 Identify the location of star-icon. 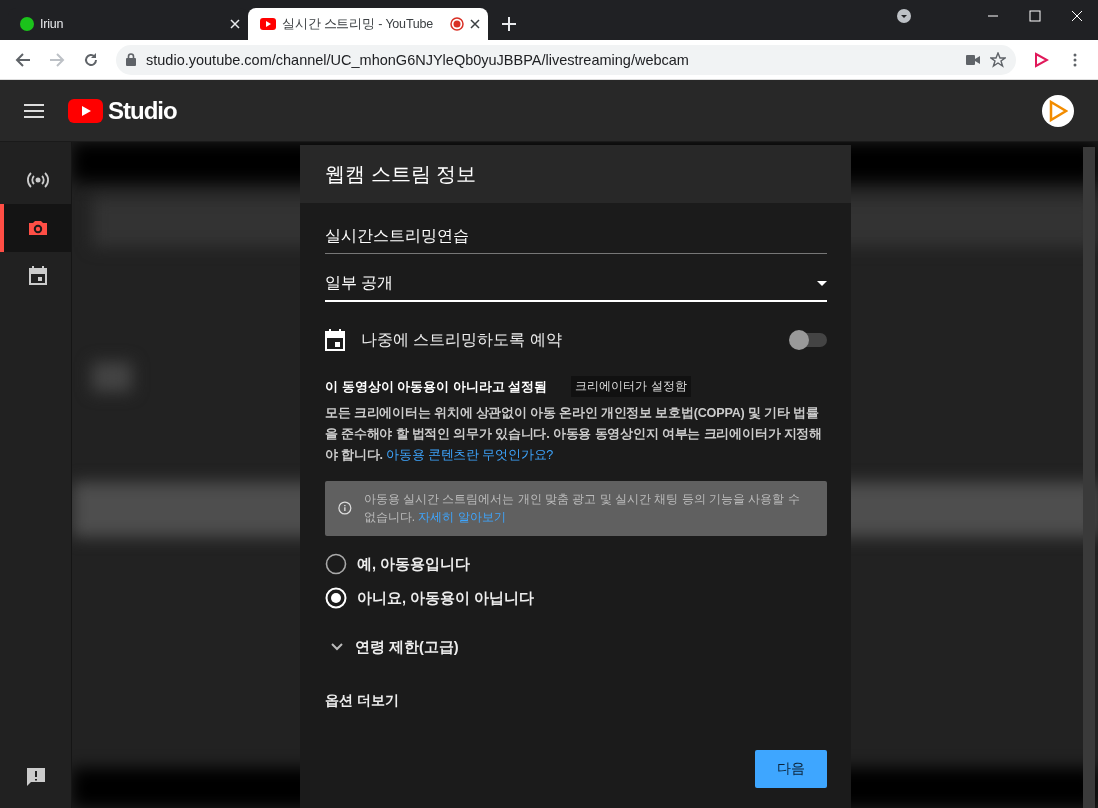
(998, 59).